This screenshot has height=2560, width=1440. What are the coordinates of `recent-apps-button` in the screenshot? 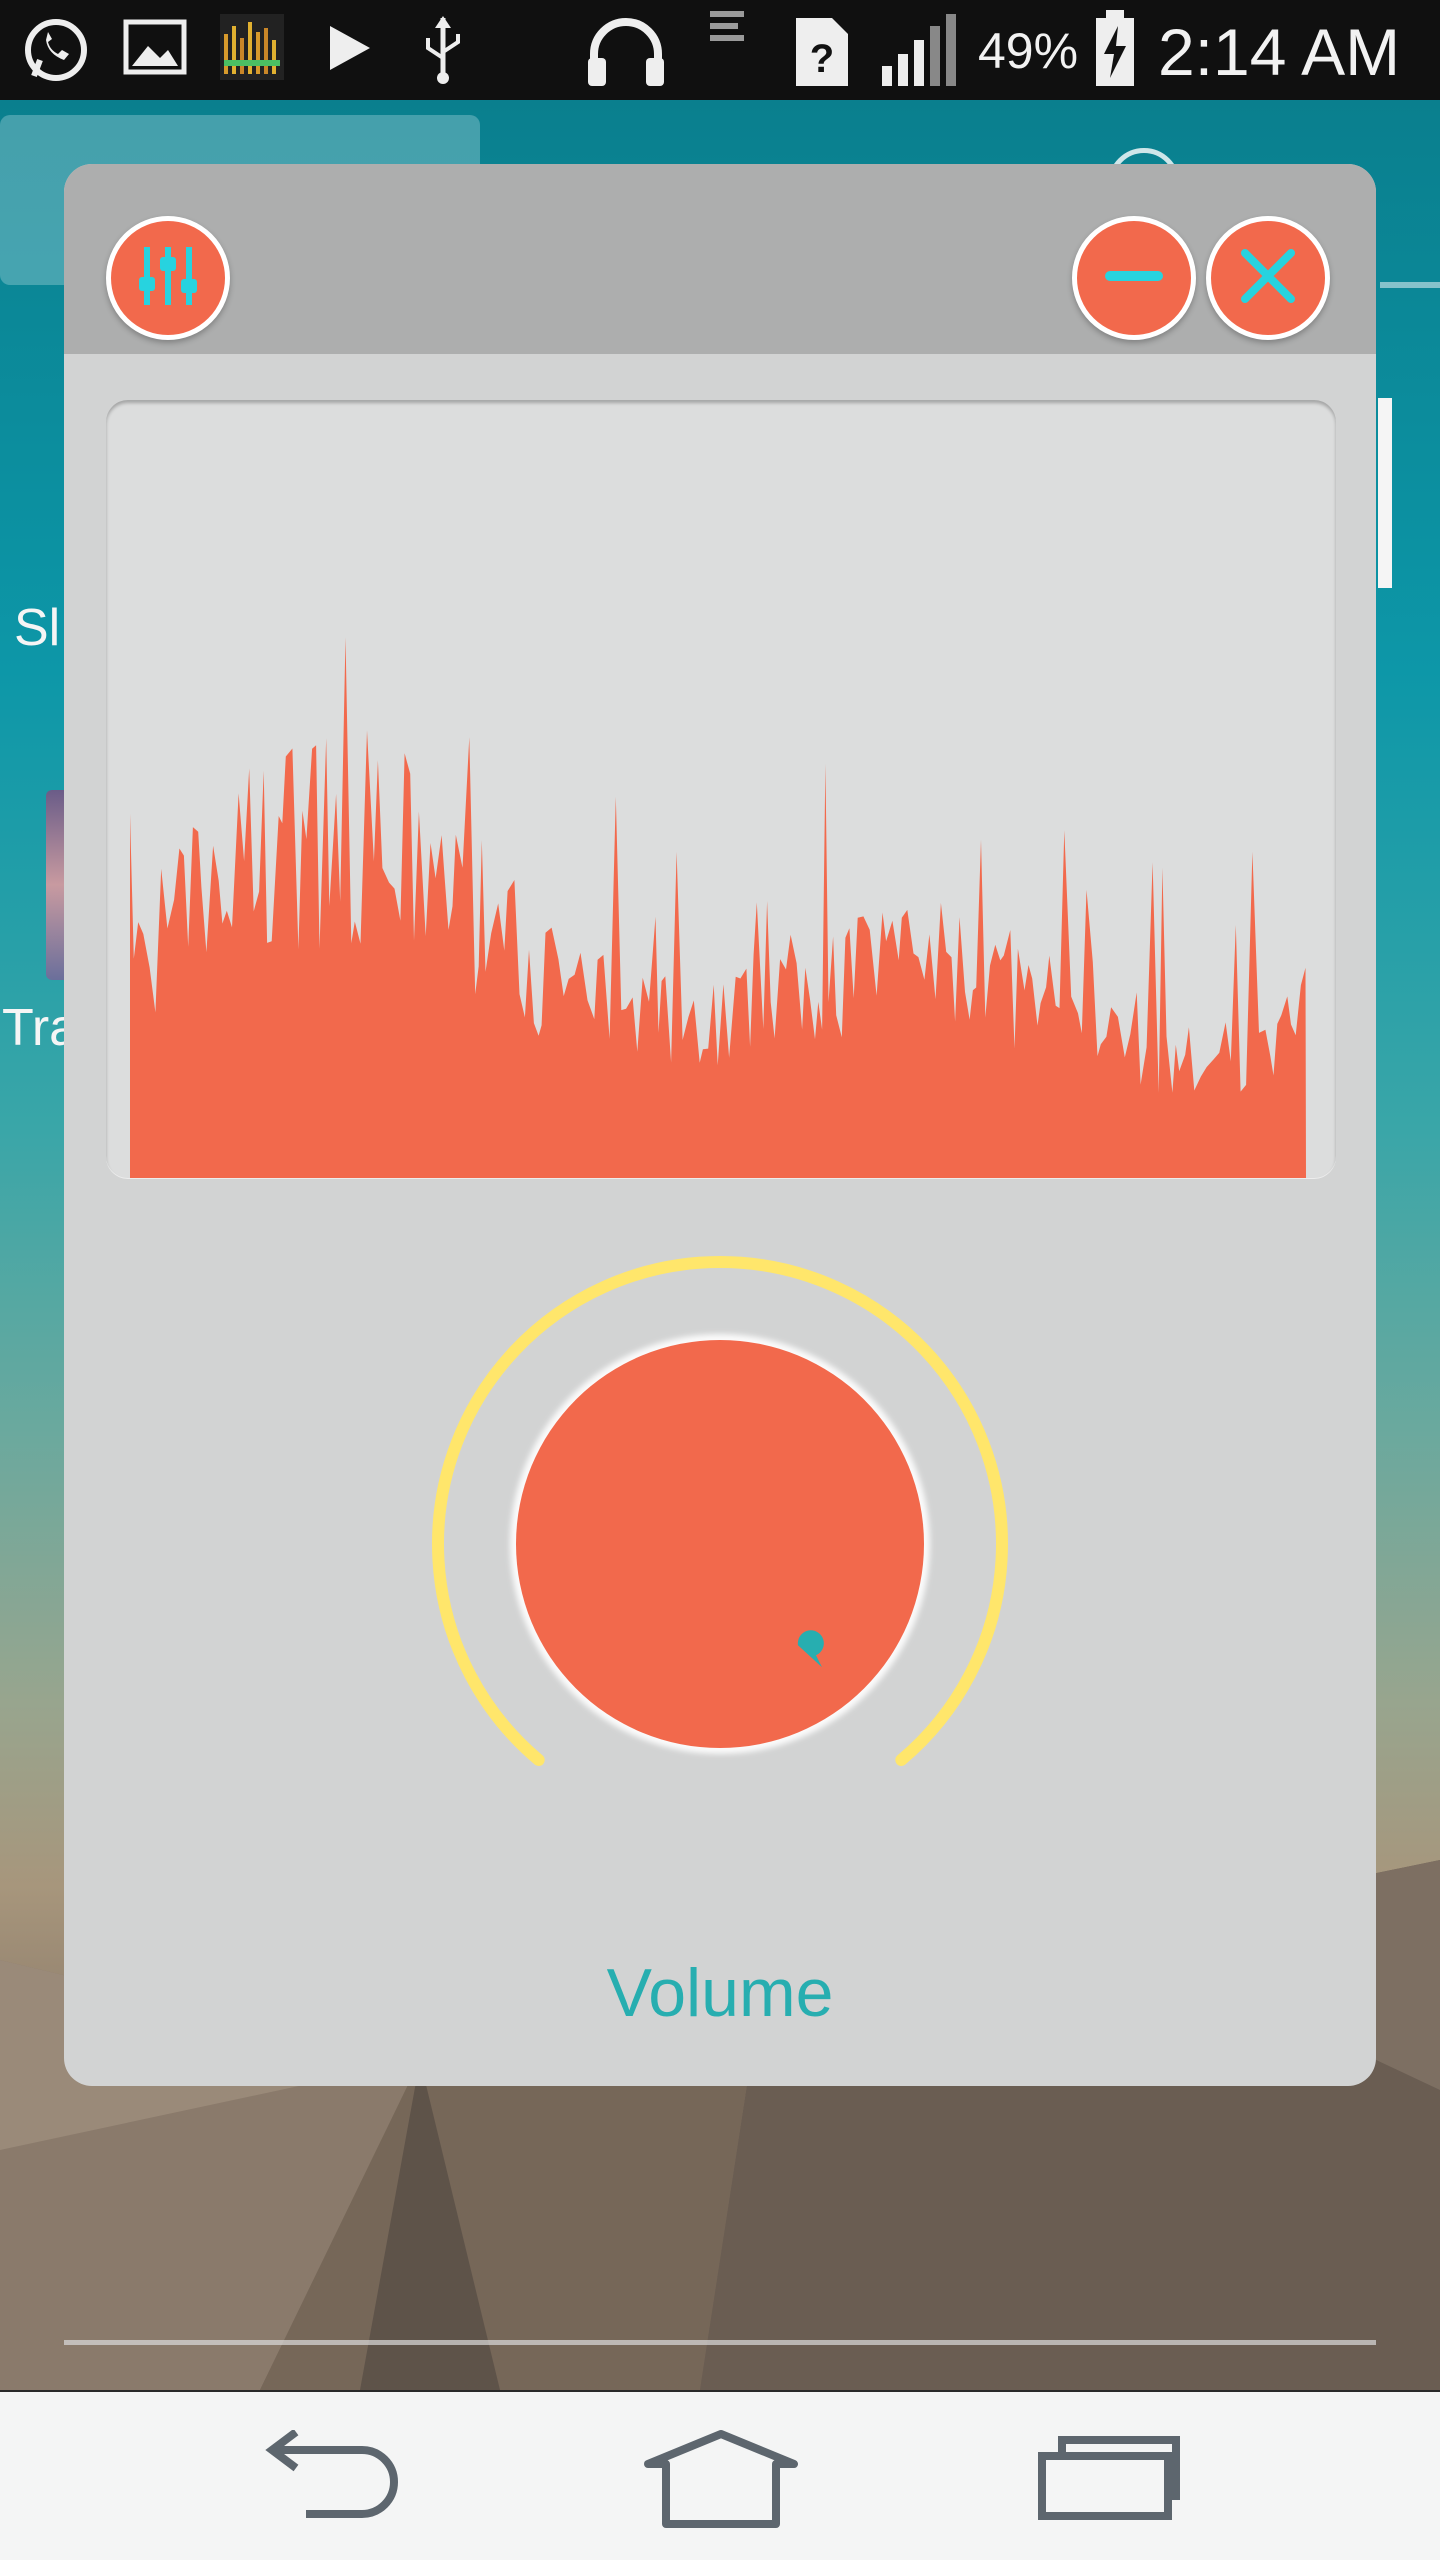 It's located at (1111, 2480).